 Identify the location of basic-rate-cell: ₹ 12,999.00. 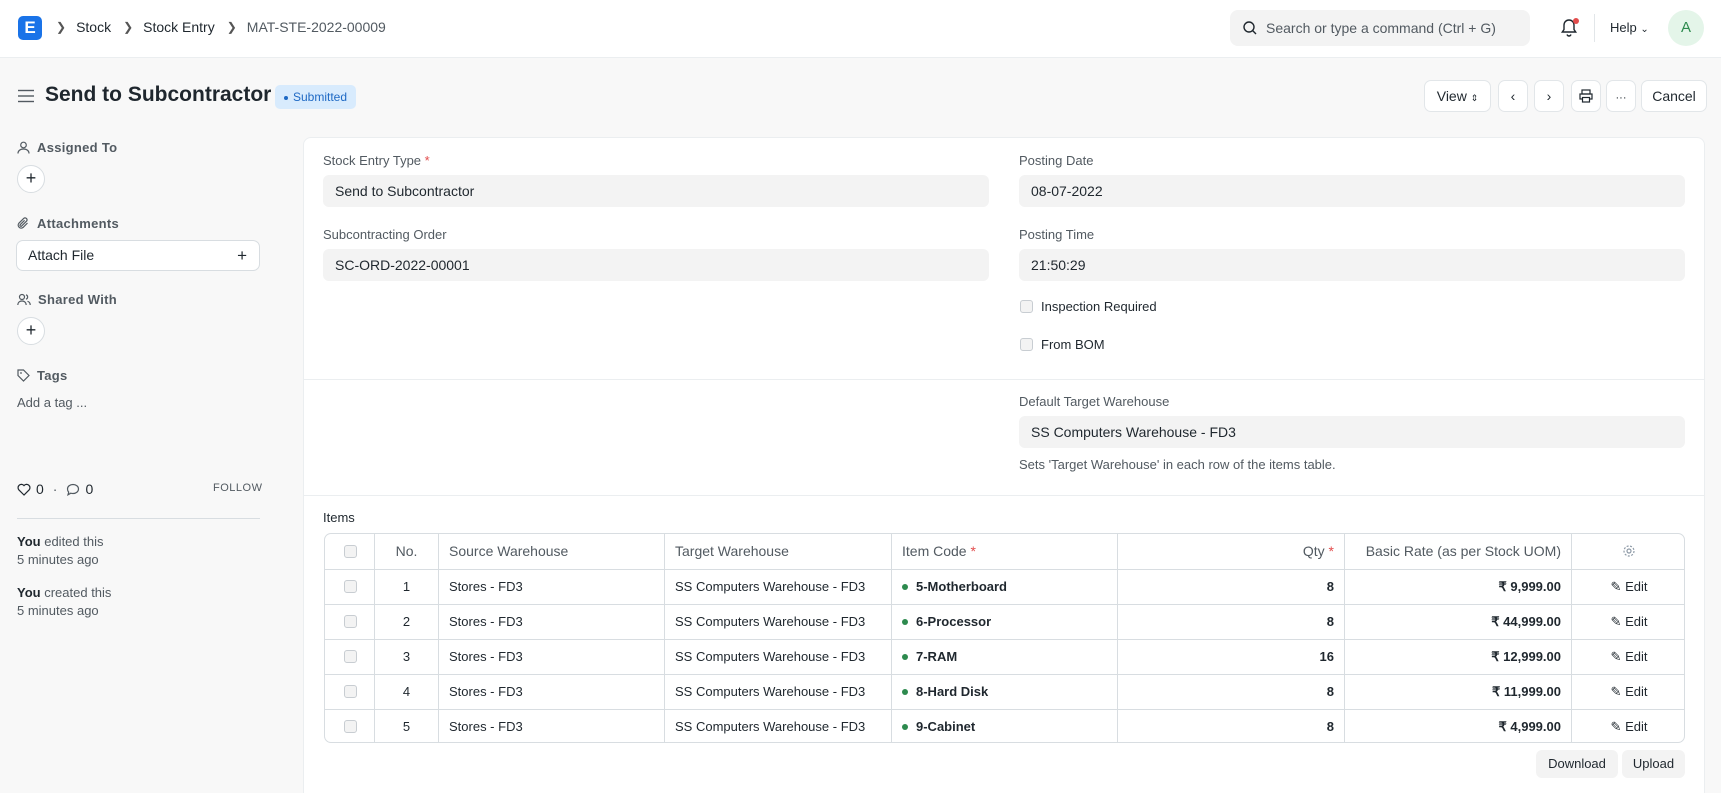
(1458, 656).